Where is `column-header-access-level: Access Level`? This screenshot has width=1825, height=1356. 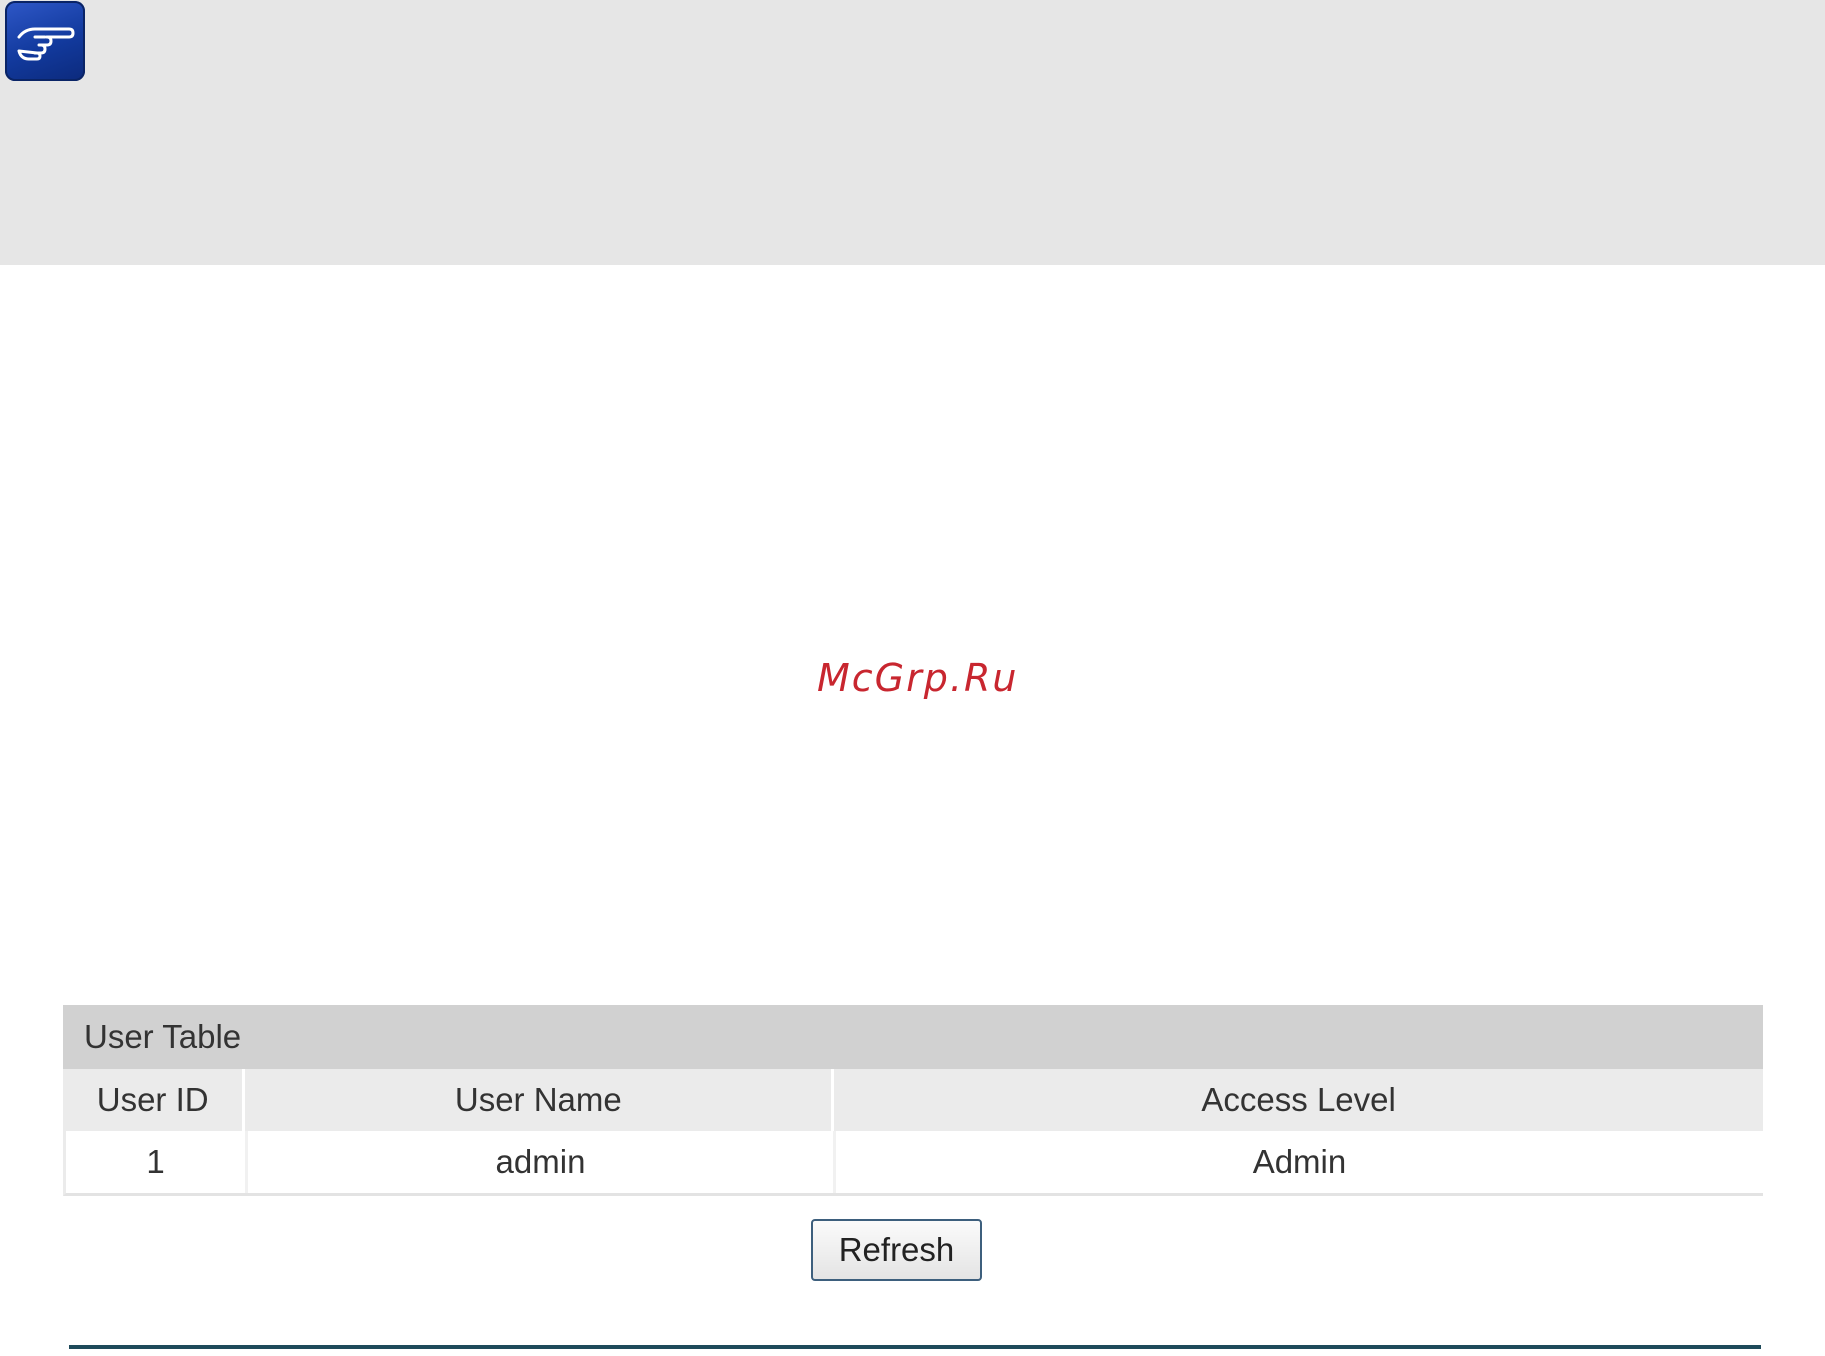
column-header-access-level: Access Level is located at coordinates (1298, 1099).